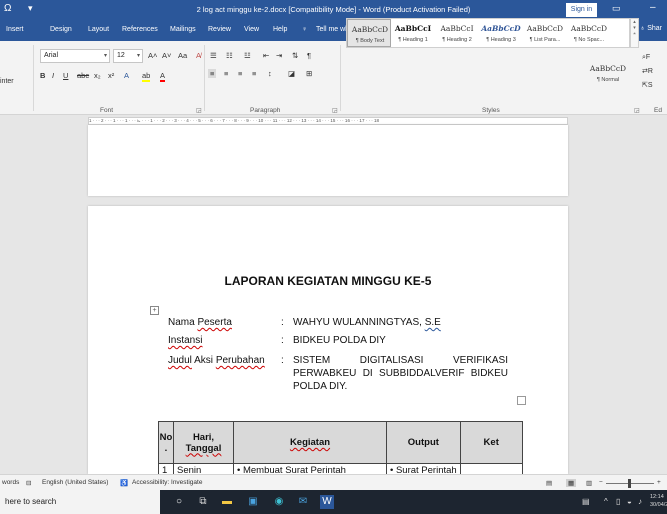 This screenshot has width=667, height=514. I want to click on format-painter-button: inter, so click(7, 81).